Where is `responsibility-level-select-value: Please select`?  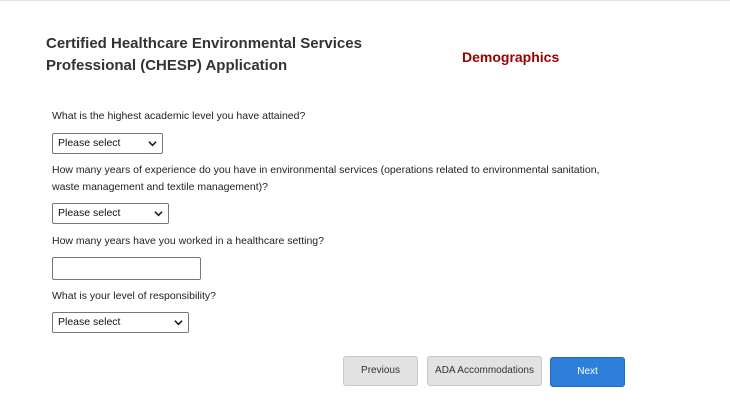
responsibility-level-select-value: Please select is located at coordinates (89, 322).